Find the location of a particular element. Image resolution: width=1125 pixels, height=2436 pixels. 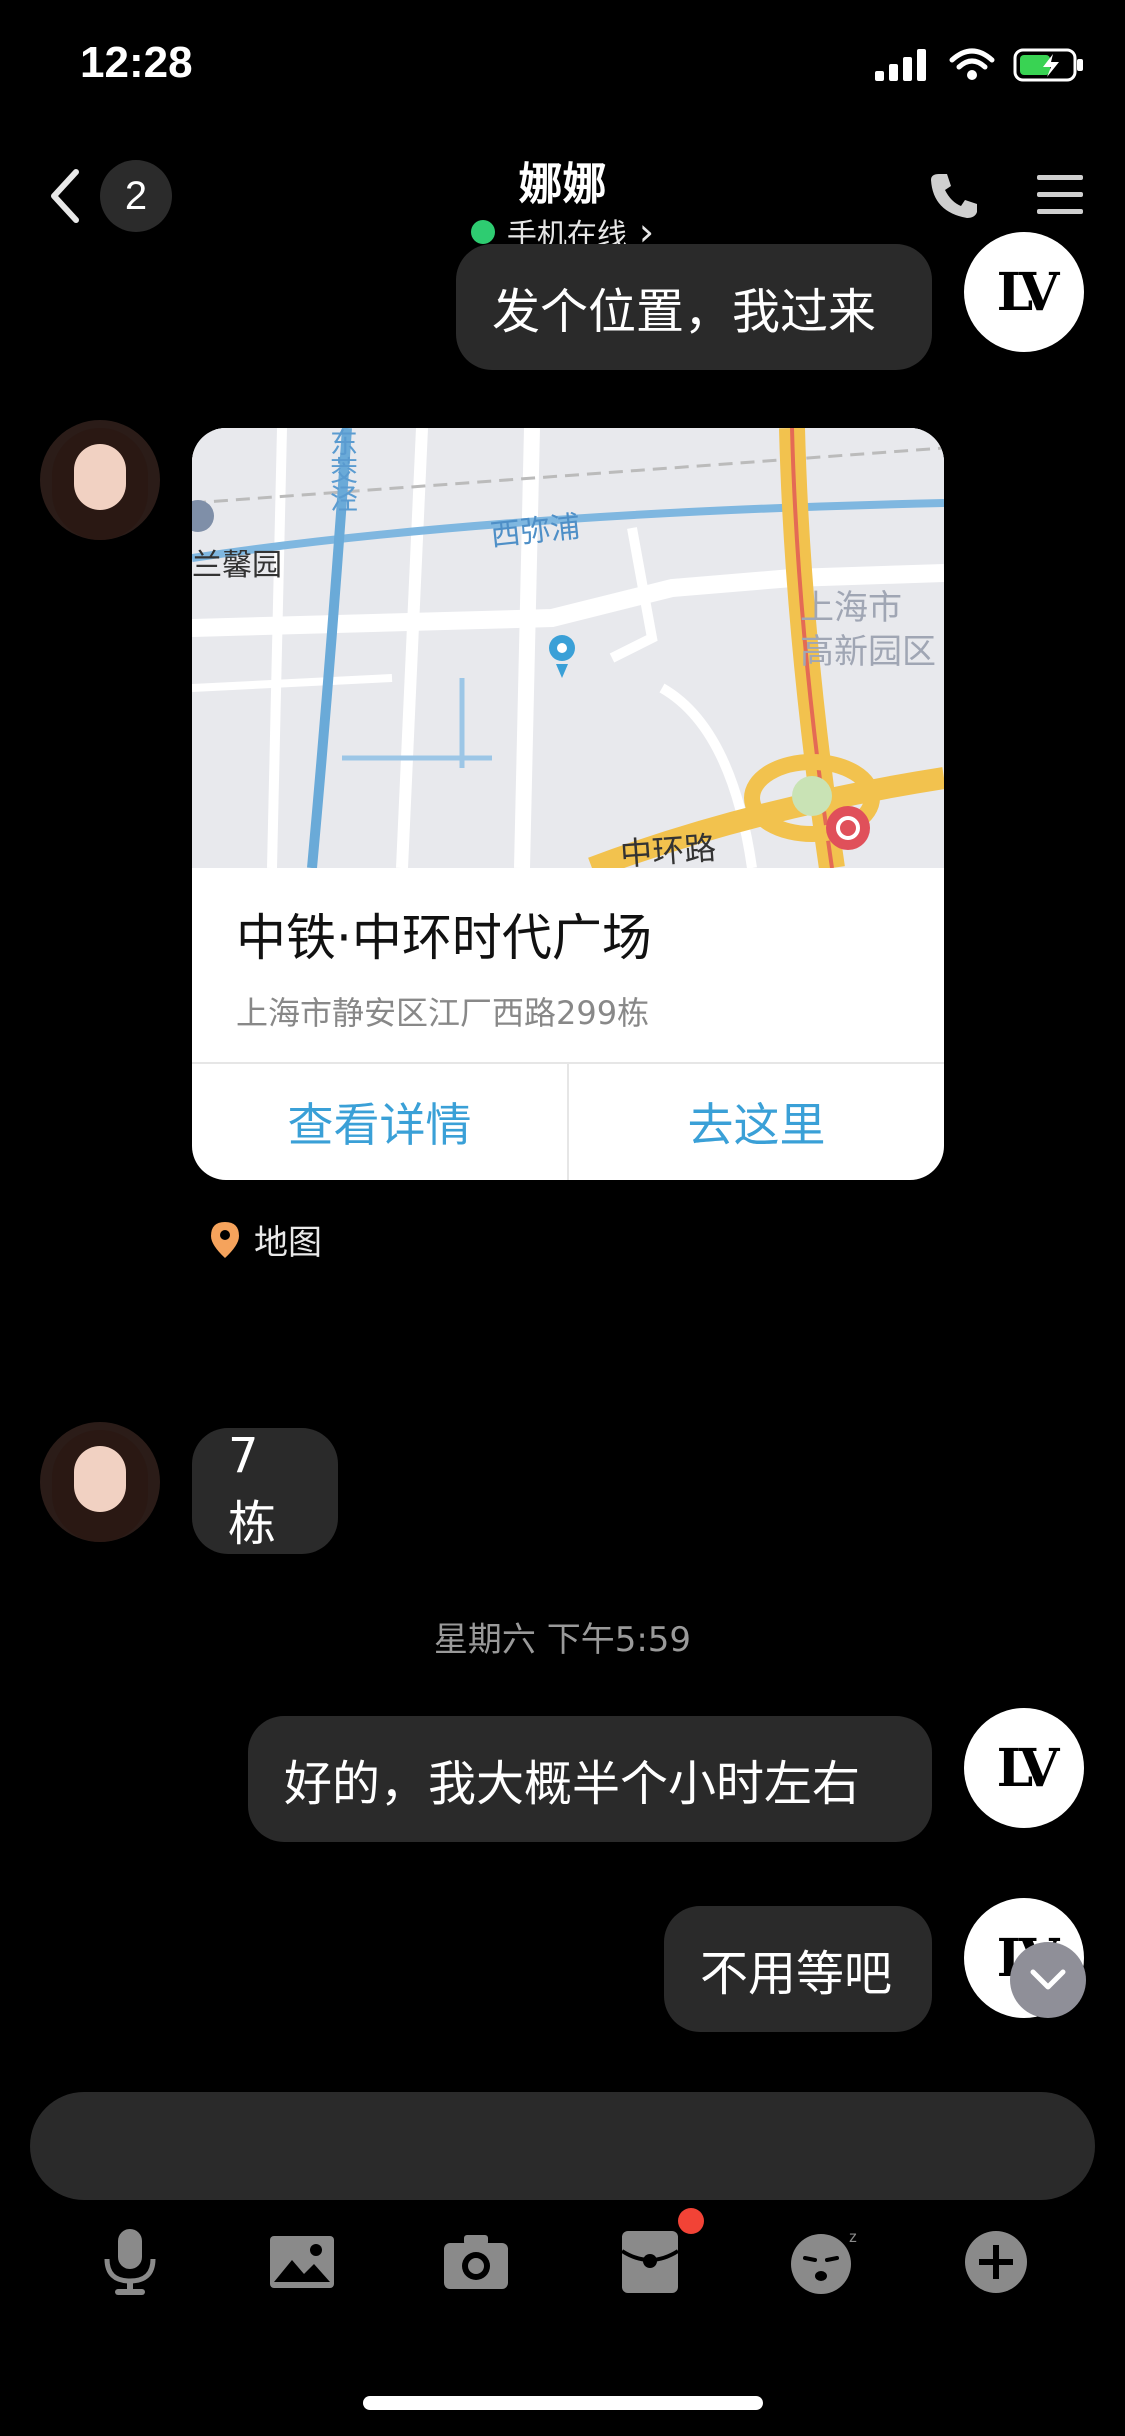

voice-button is located at coordinates (130, 2262).